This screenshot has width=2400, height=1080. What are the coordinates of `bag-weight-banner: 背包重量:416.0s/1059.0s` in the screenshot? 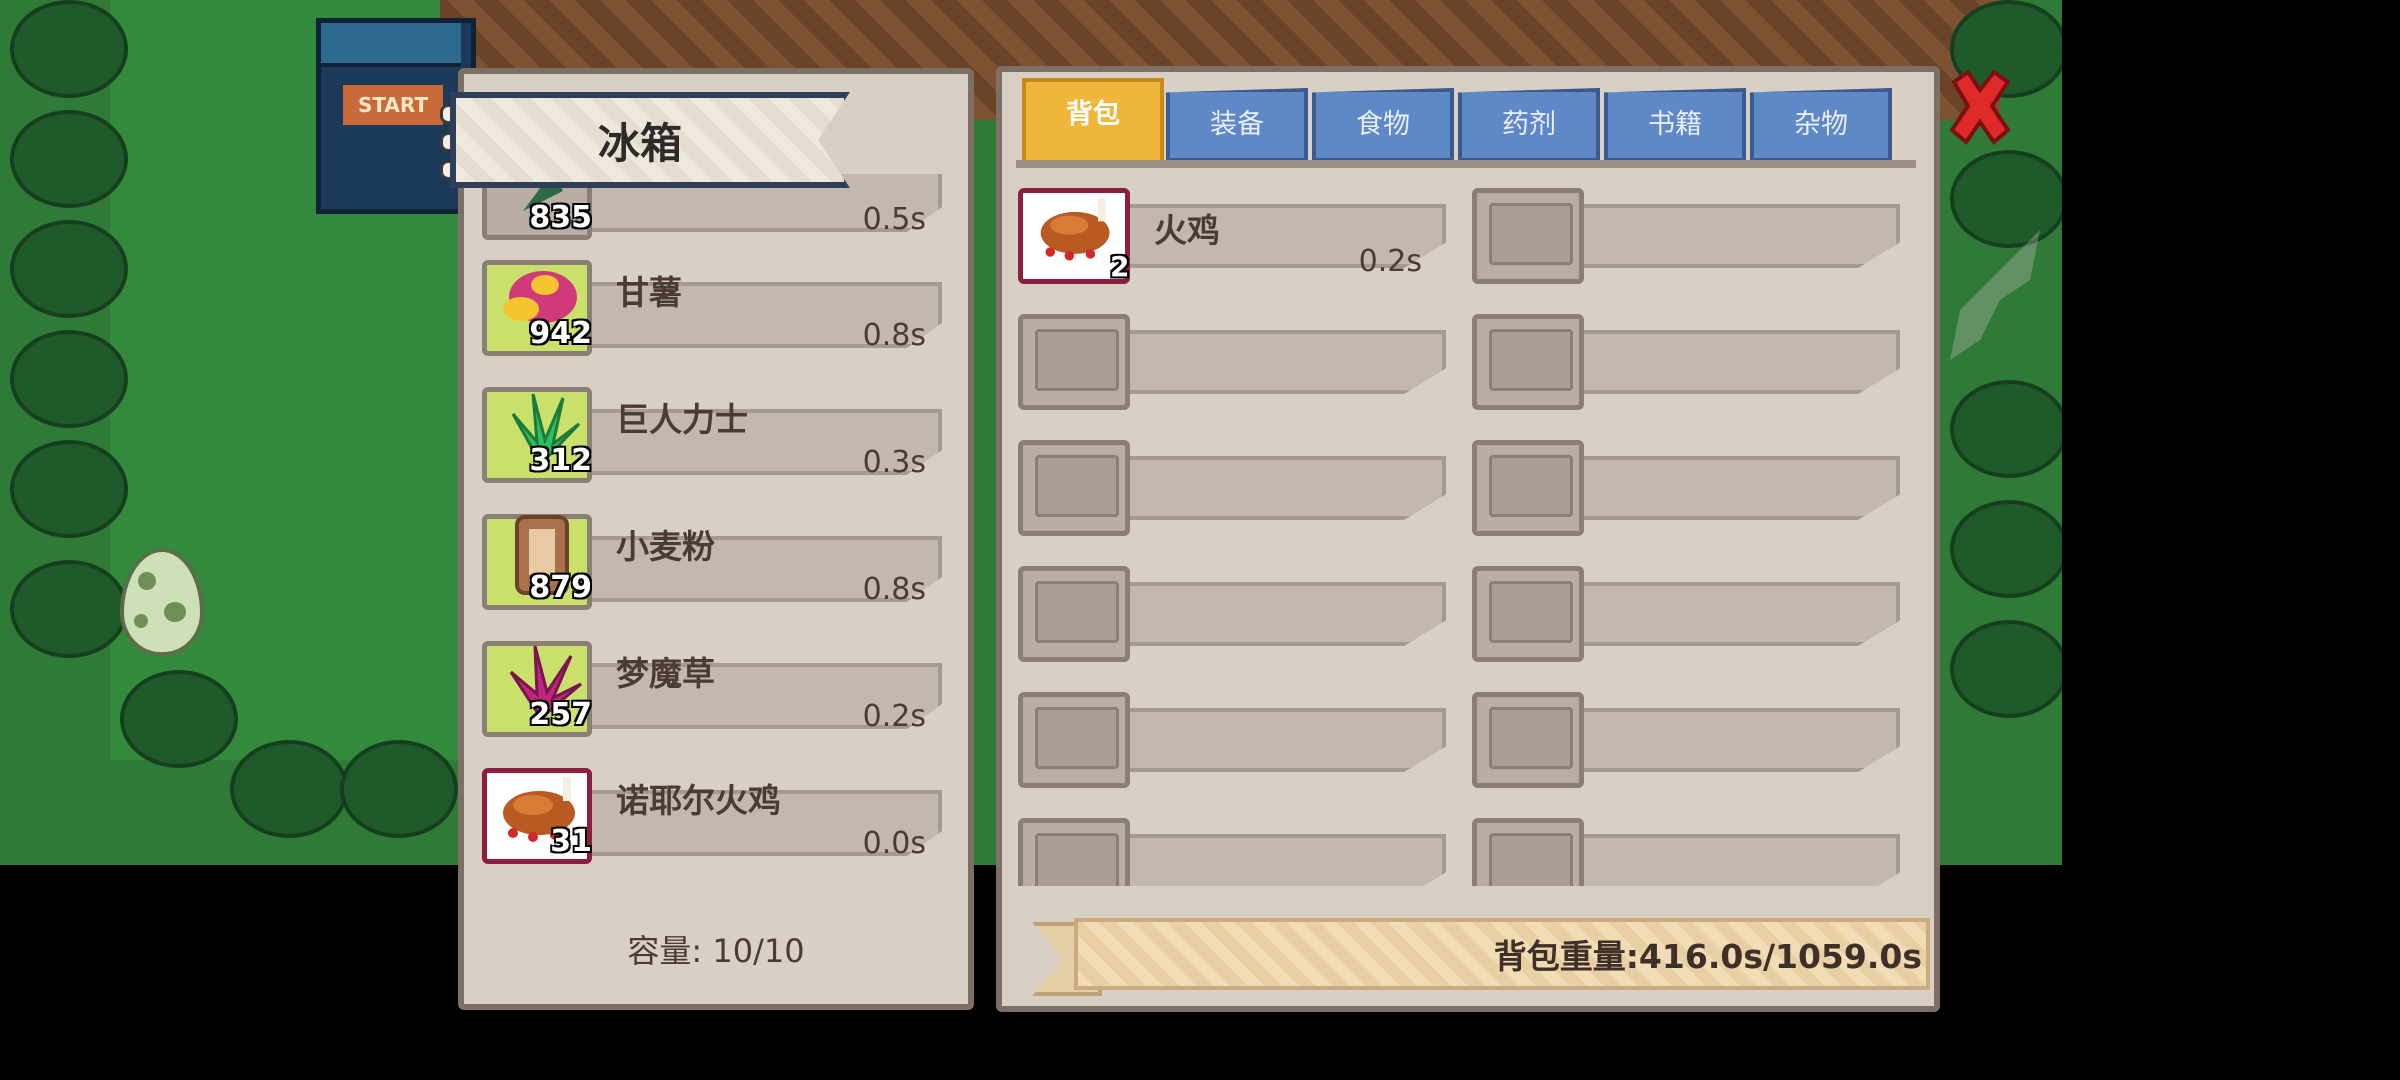 It's located at (1482, 957).